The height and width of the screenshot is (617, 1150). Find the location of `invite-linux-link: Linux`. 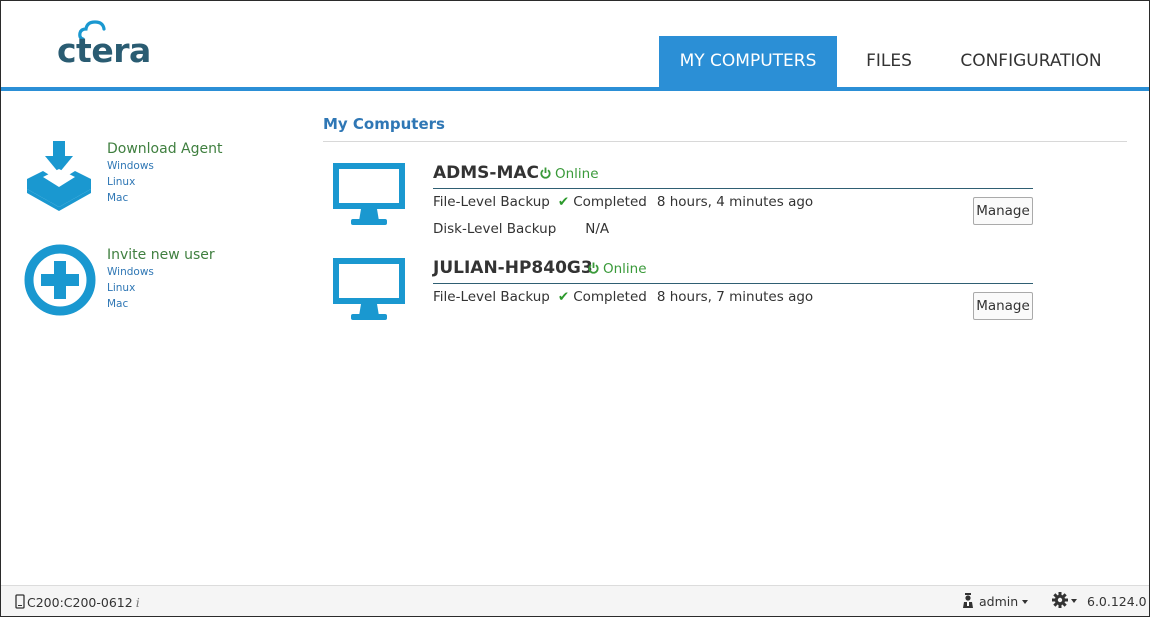

invite-linux-link: Linux is located at coordinates (121, 288).